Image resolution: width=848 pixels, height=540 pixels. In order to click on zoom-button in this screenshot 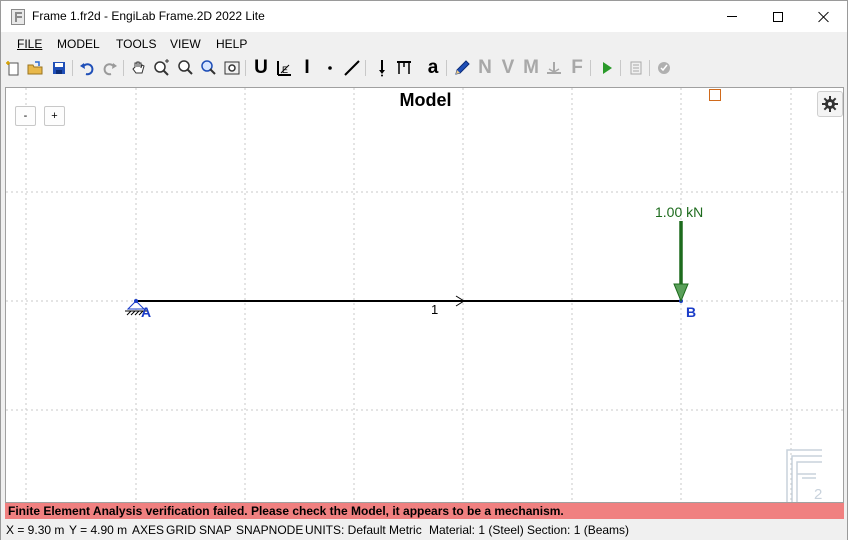, I will do `click(186, 68)`.